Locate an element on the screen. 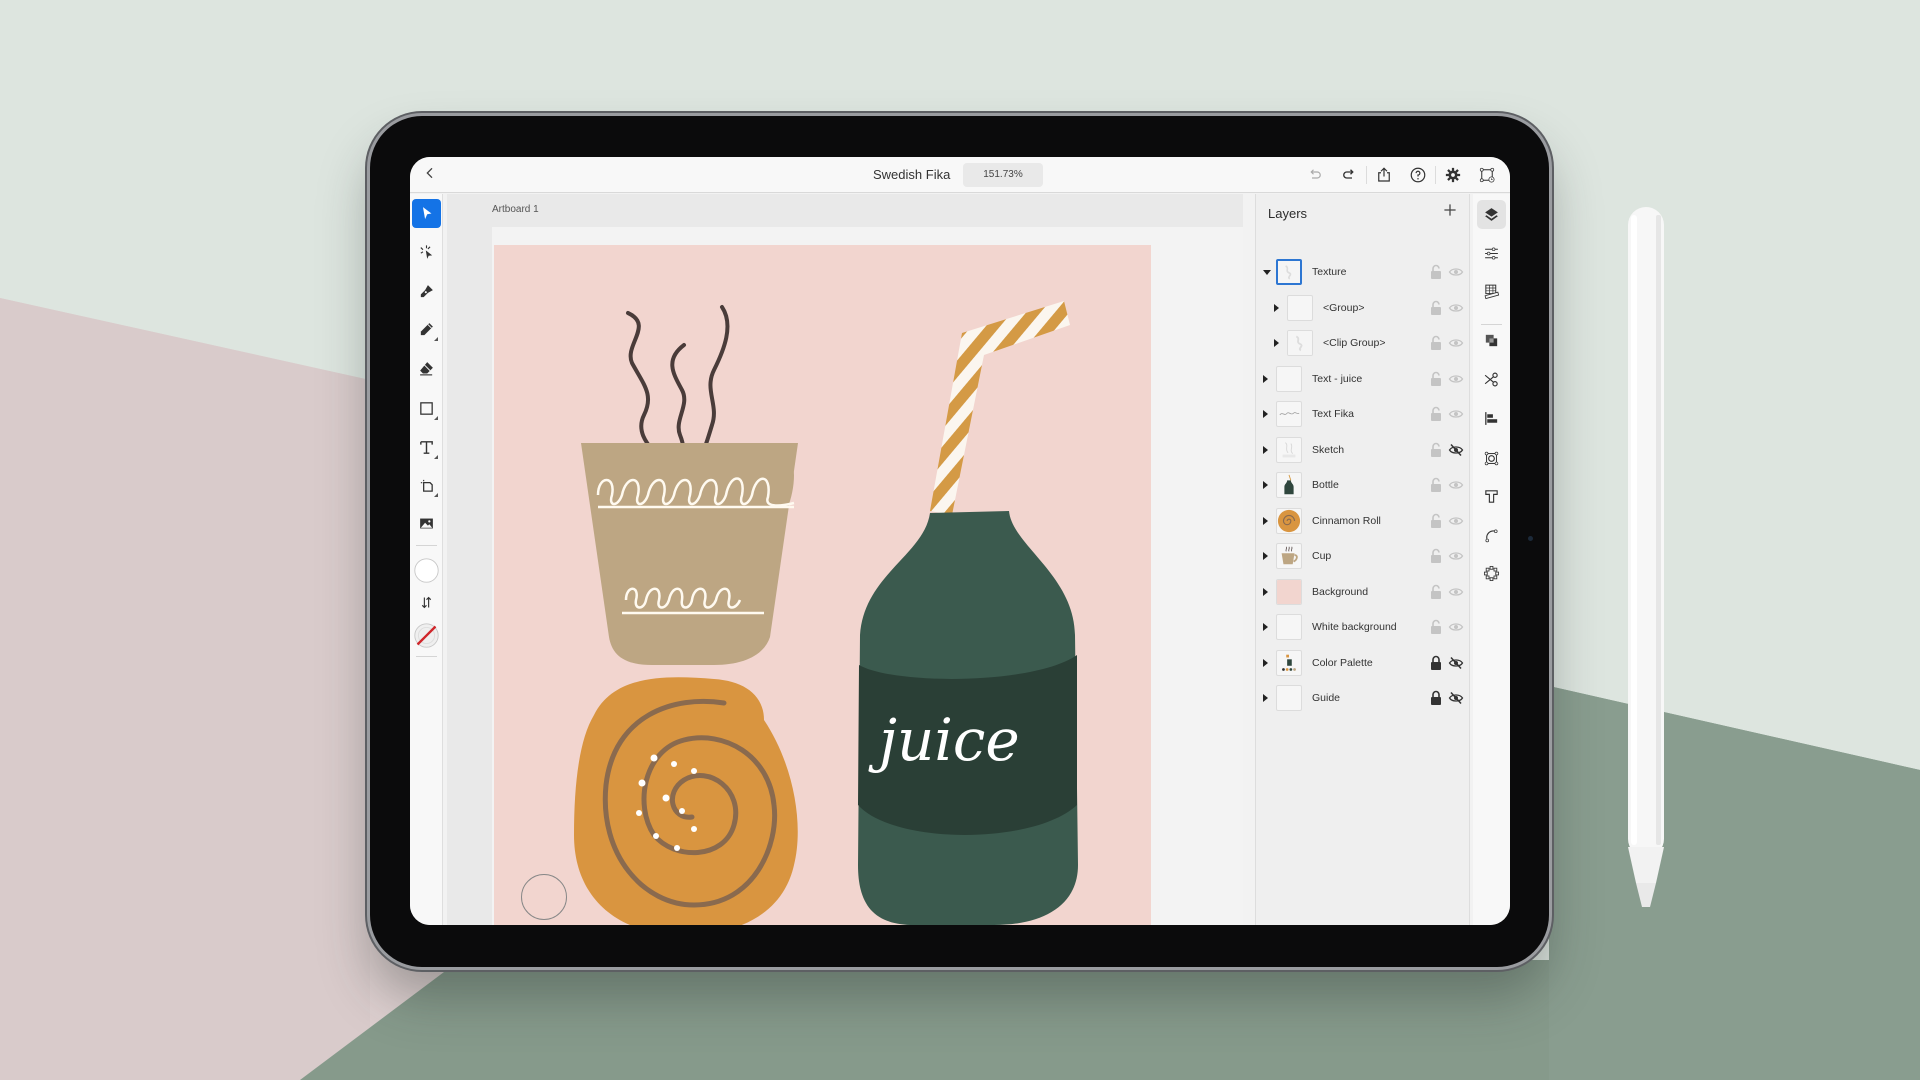 Image resolution: width=1920 pixels, height=1080 pixels. rail-cut is located at coordinates (1491, 379).